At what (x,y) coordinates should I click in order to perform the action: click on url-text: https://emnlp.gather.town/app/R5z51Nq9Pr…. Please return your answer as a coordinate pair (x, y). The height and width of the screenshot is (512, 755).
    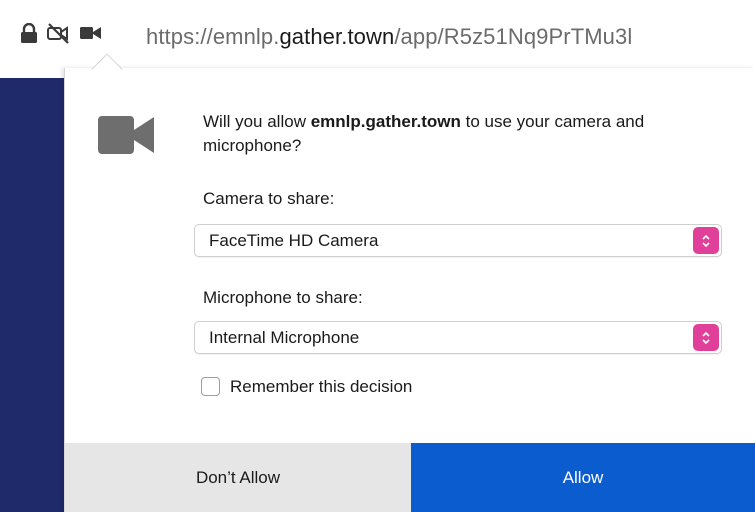
    Looking at the image, I should click on (389, 37).